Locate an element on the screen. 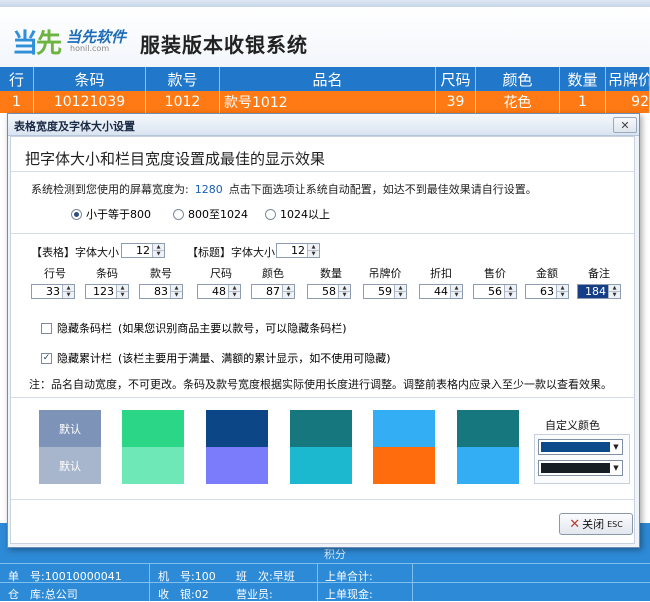  footer-staff: 营业员: is located at coordinates (254, 594).